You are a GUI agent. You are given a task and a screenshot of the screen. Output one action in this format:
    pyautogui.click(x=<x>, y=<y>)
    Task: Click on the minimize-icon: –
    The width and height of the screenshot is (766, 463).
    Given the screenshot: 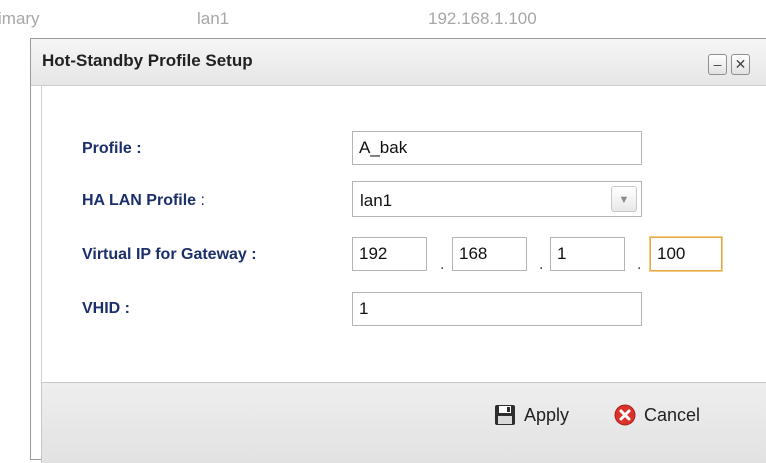 What is the action you would take?
    pyautogui.click(x=717, y=64)
    